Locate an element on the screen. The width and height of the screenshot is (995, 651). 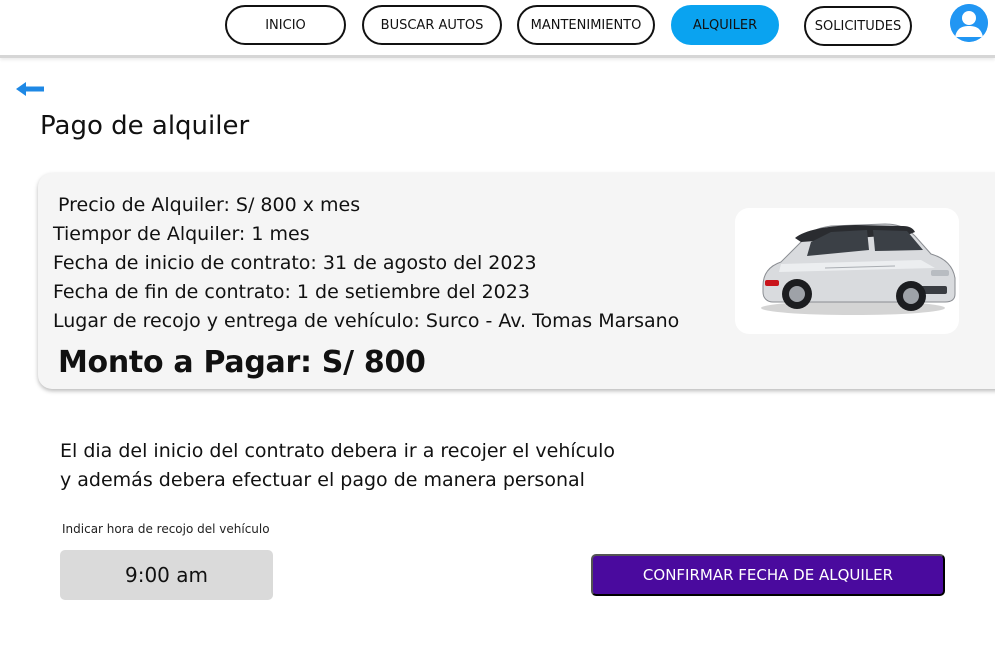
total-amount-text: Monto a Pagar: S/ 800 is located at coordinates (242, 362).